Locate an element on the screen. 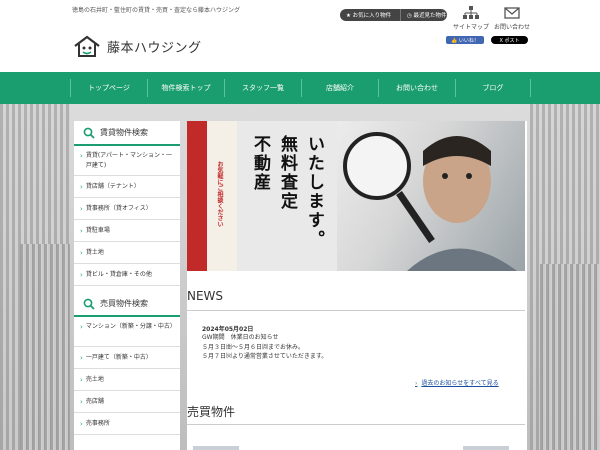  sidebar-item-label: 貸土地 is located at coordinates (94, 252).